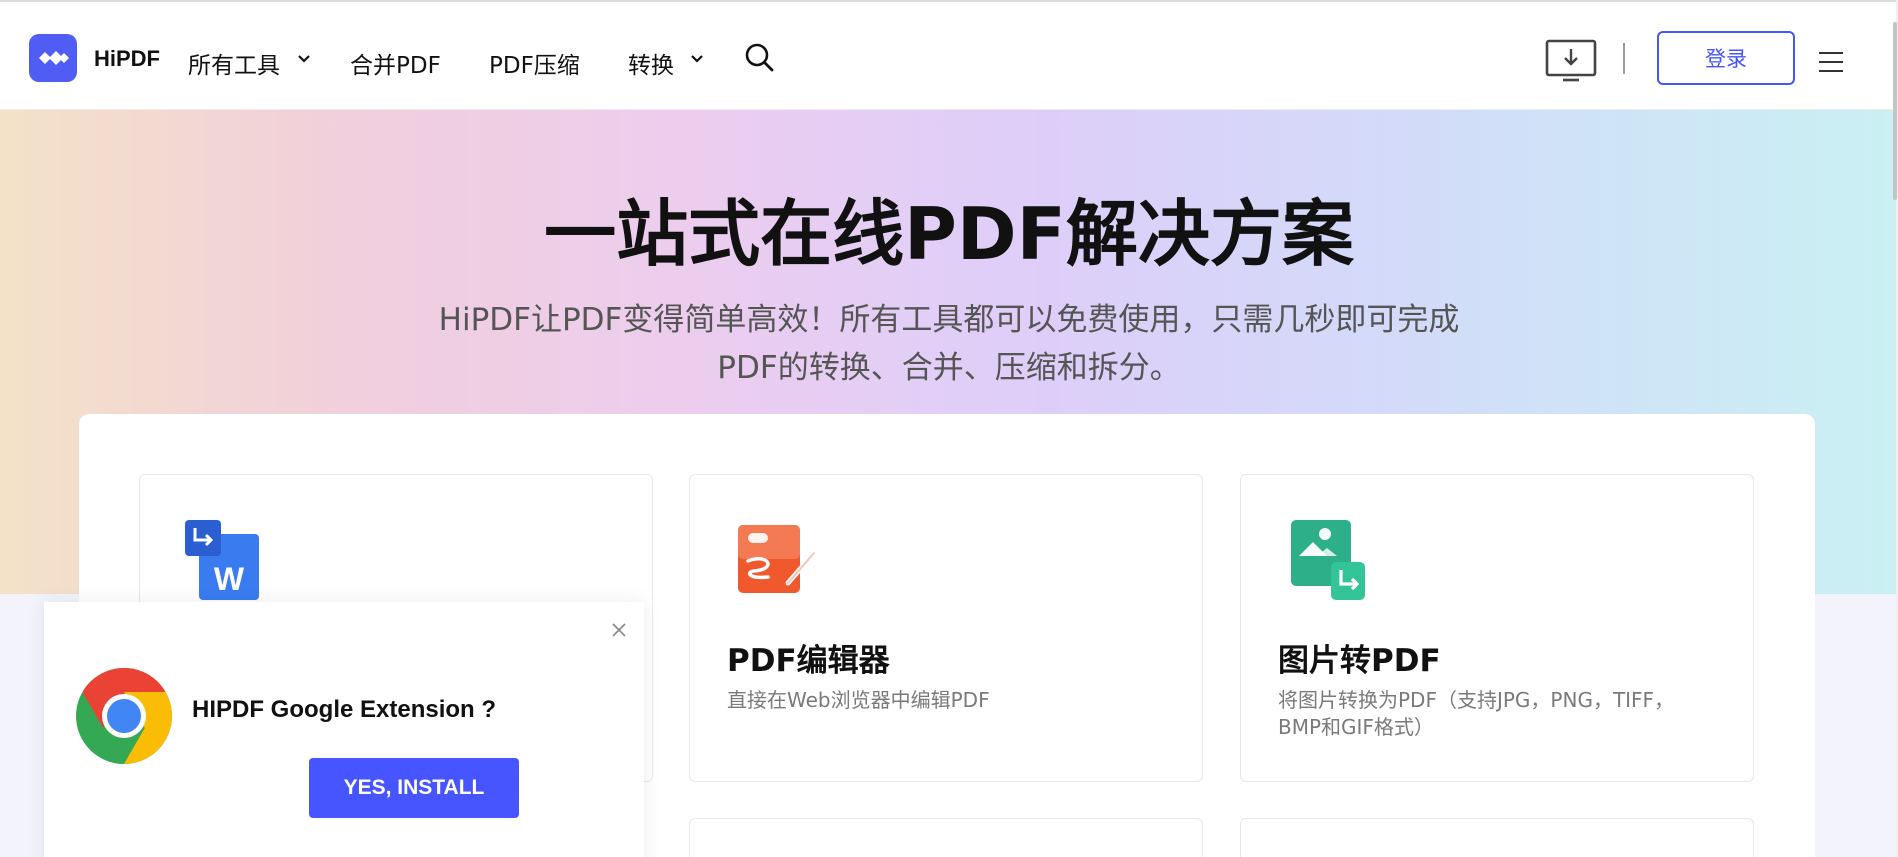 The image size is (1898, 857). Describe the element at coordinates (124, 716) in the screenshot. I see `chrome-icon` at that location.